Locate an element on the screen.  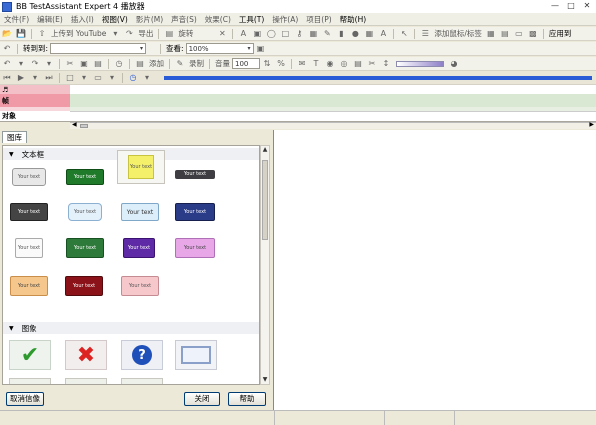
menu-insert: 插入(I) is located at coordinates (82, 19).